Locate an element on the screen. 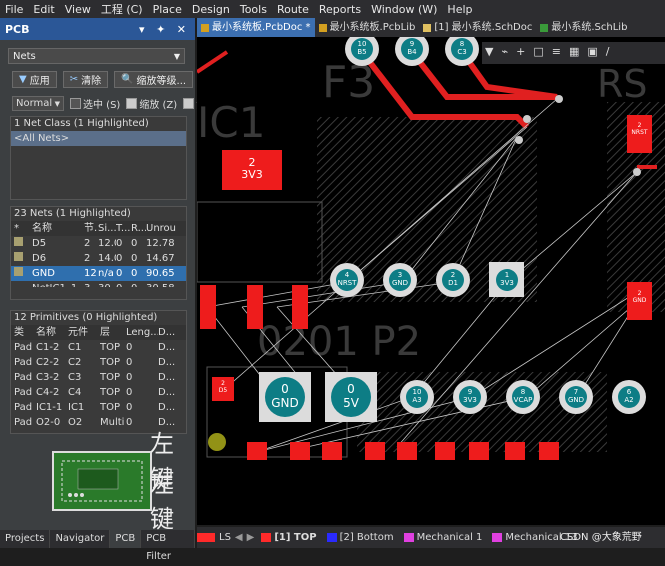 This screenshot has width=665, height=566. table-row: GND 12 n/a 0 0 90.65 is located at coordinates (98, 273).